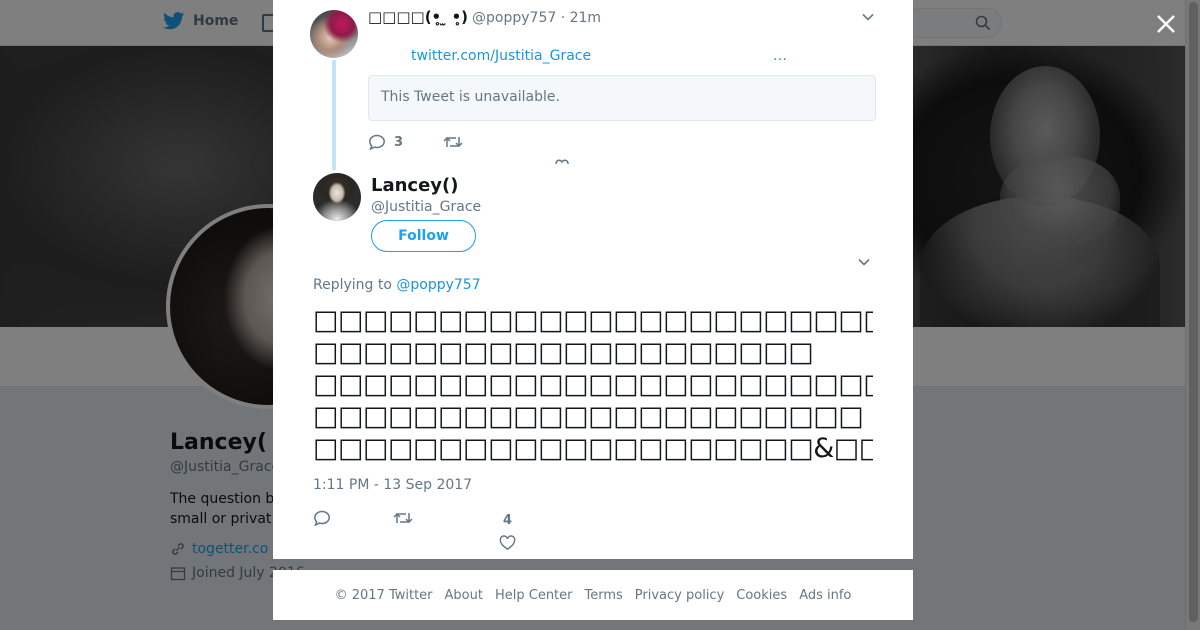  Describe the element at coordinates (825, 595) in the screenshot. I see `footer-ads-info: Ads info` at that location.